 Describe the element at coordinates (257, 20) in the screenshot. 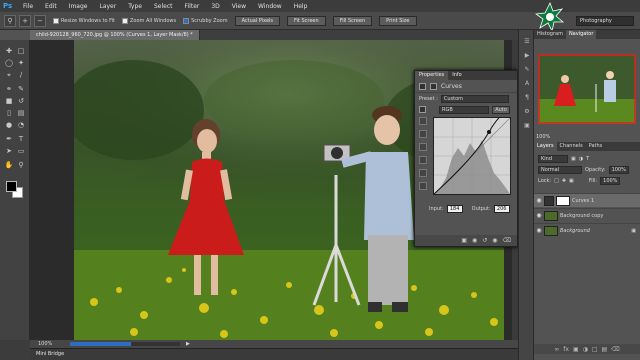

I see `actual-pixels-button: Actual Pixels` at that location.